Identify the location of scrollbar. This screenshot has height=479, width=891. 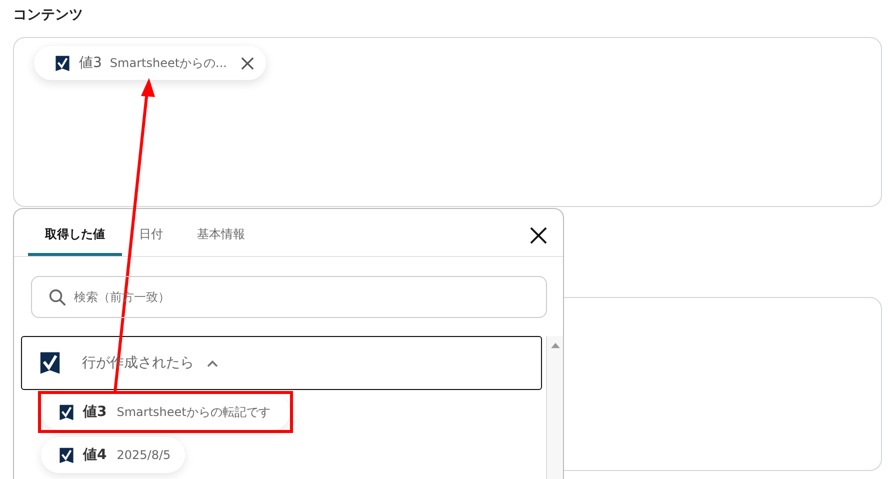
(554, 407).